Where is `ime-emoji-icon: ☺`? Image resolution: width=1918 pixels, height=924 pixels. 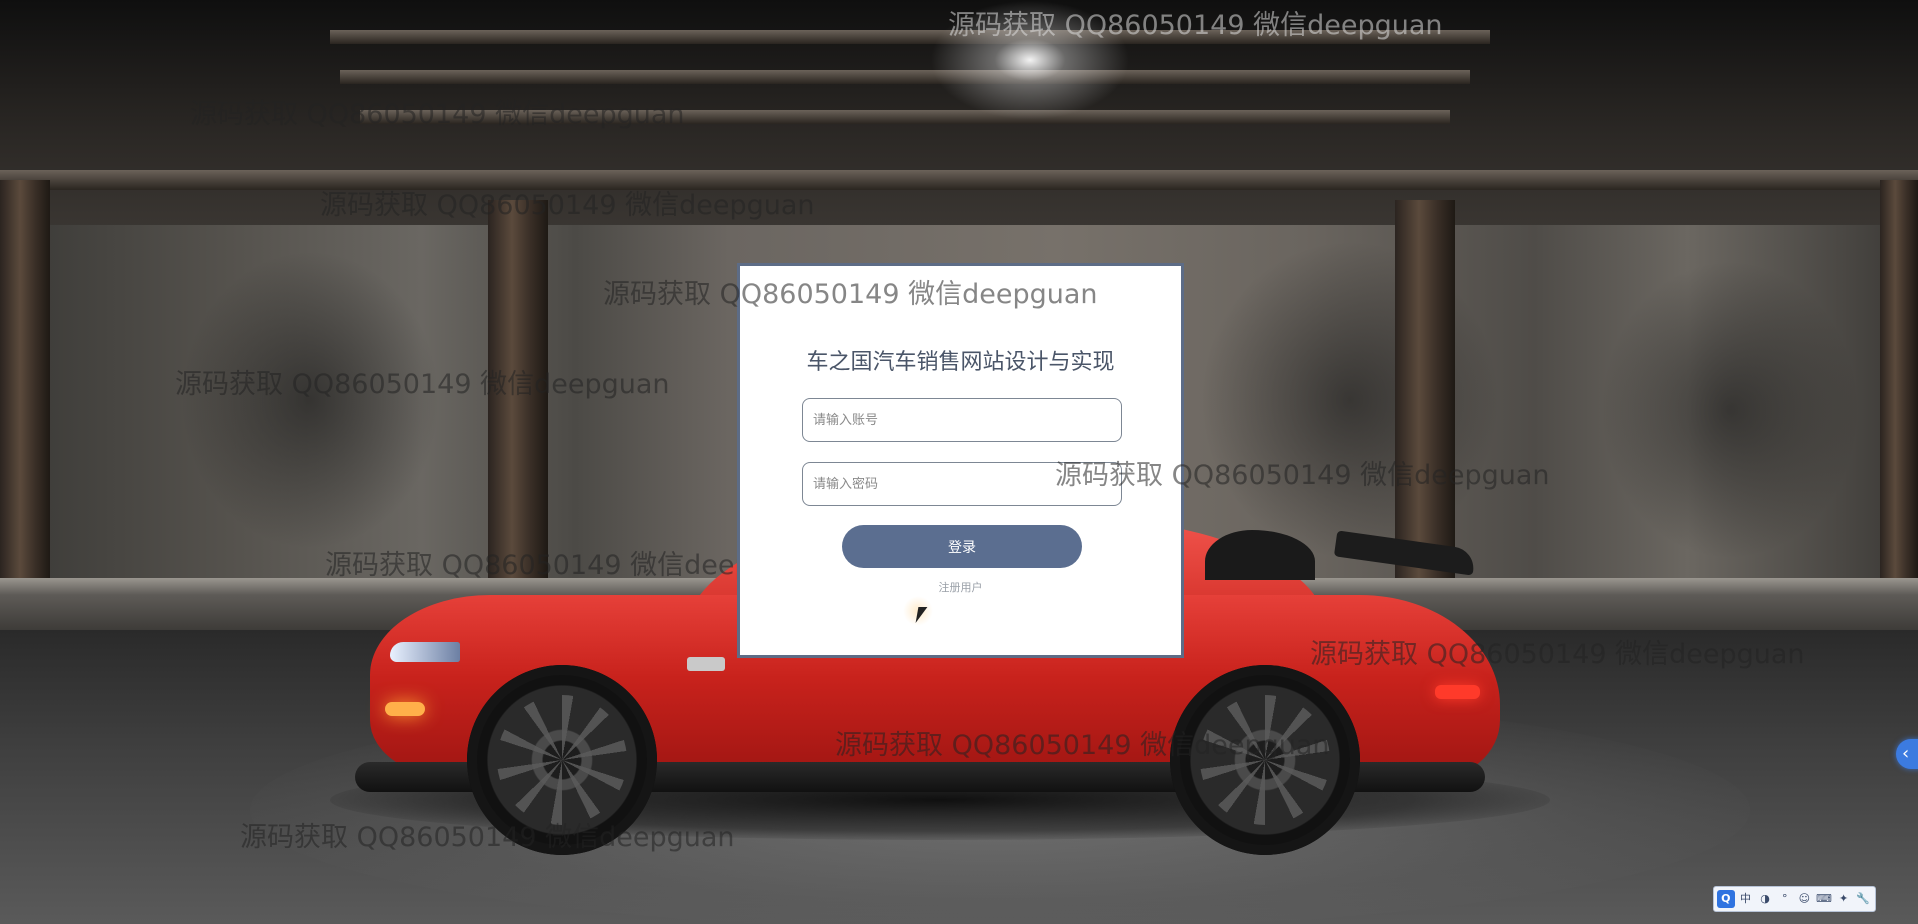 ime-emoji-icon: ☺ is located at coordinates (1805, 899).